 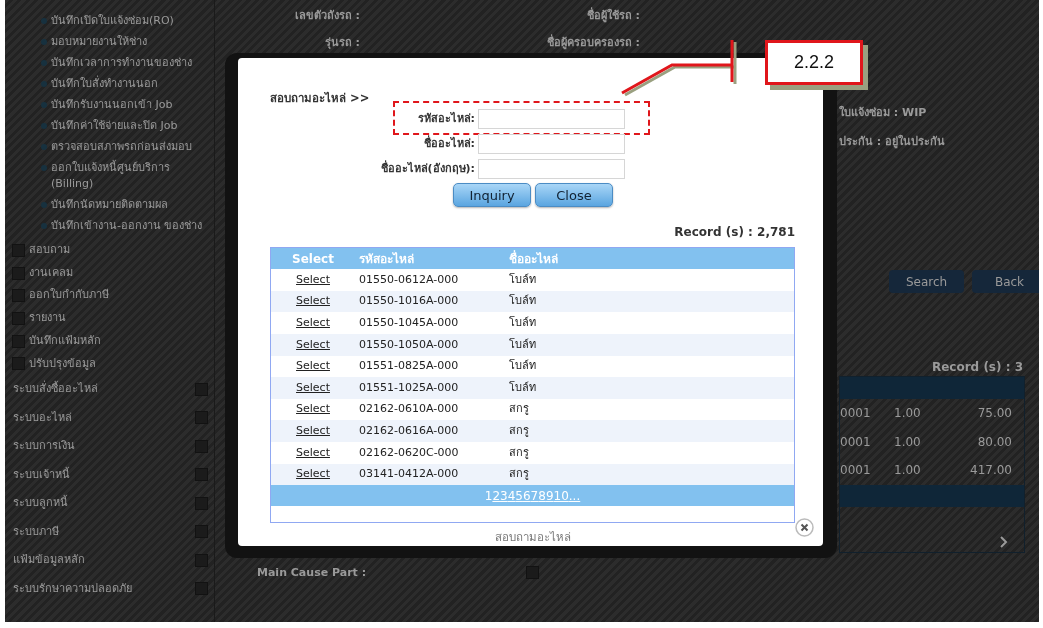 What do you see at coordinates (47, 318) in the screenshot?
I see `menu-group: รายงาน` at bounding box center [47, 318].